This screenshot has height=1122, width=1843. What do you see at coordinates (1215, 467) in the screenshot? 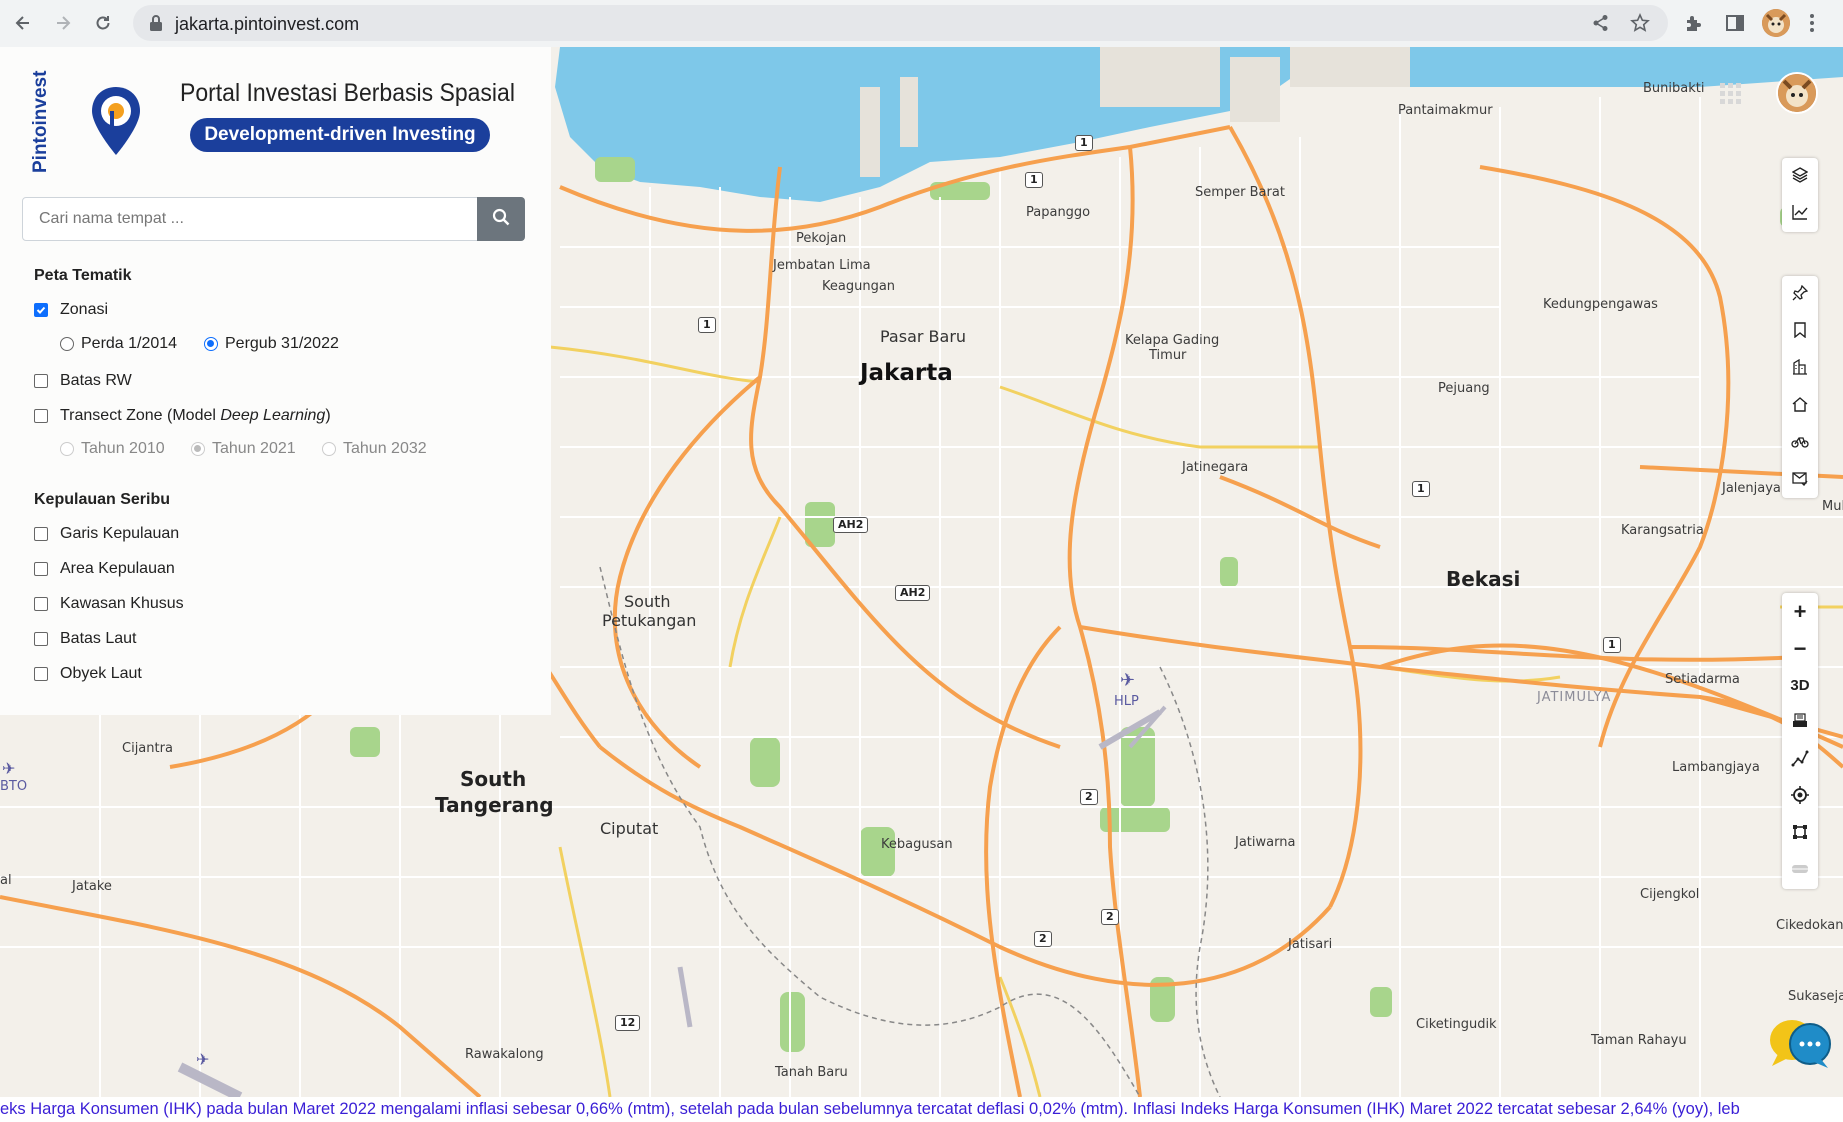
I see `label-jatinegara: Jatinegara` at bounding box center [1215, 467].